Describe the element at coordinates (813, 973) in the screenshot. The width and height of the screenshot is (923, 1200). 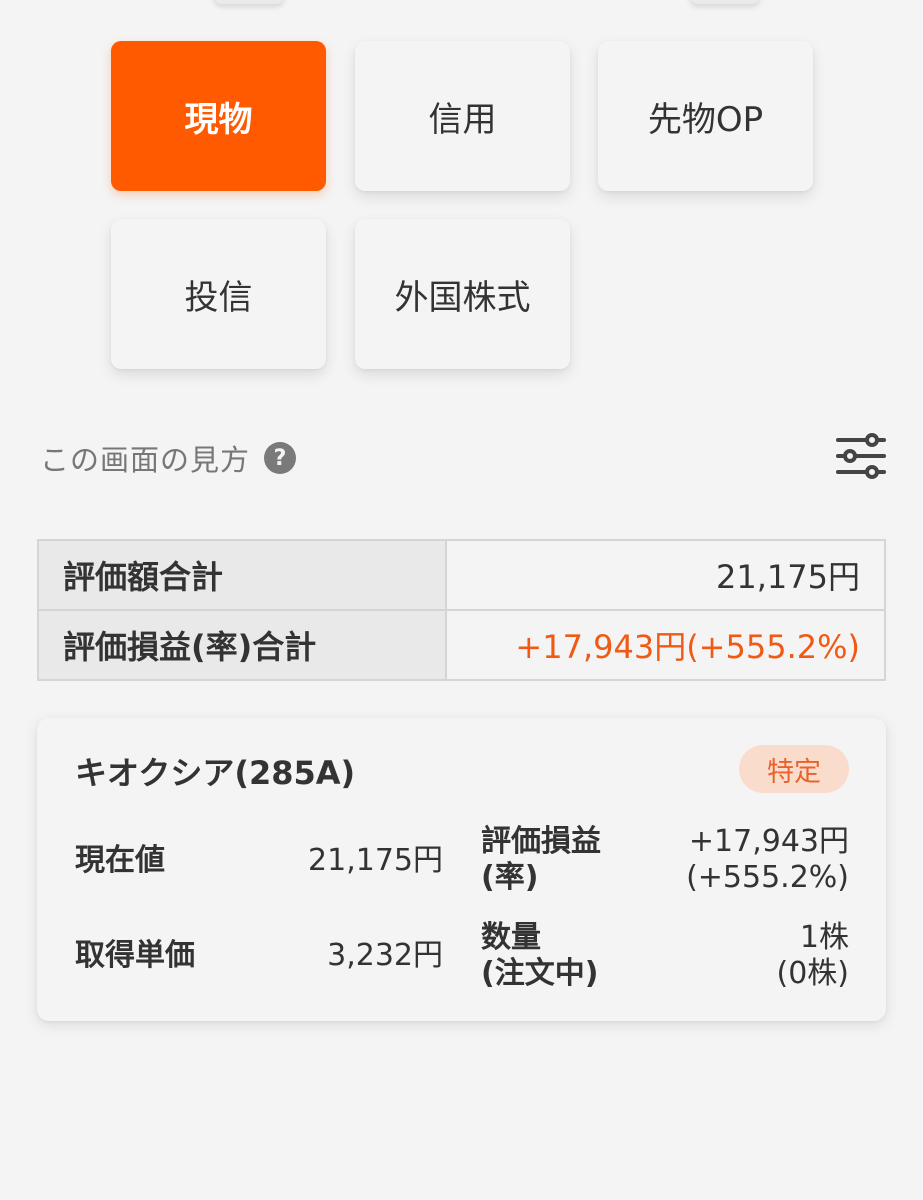
I see `qty-value-line2: (0株)` at that location.